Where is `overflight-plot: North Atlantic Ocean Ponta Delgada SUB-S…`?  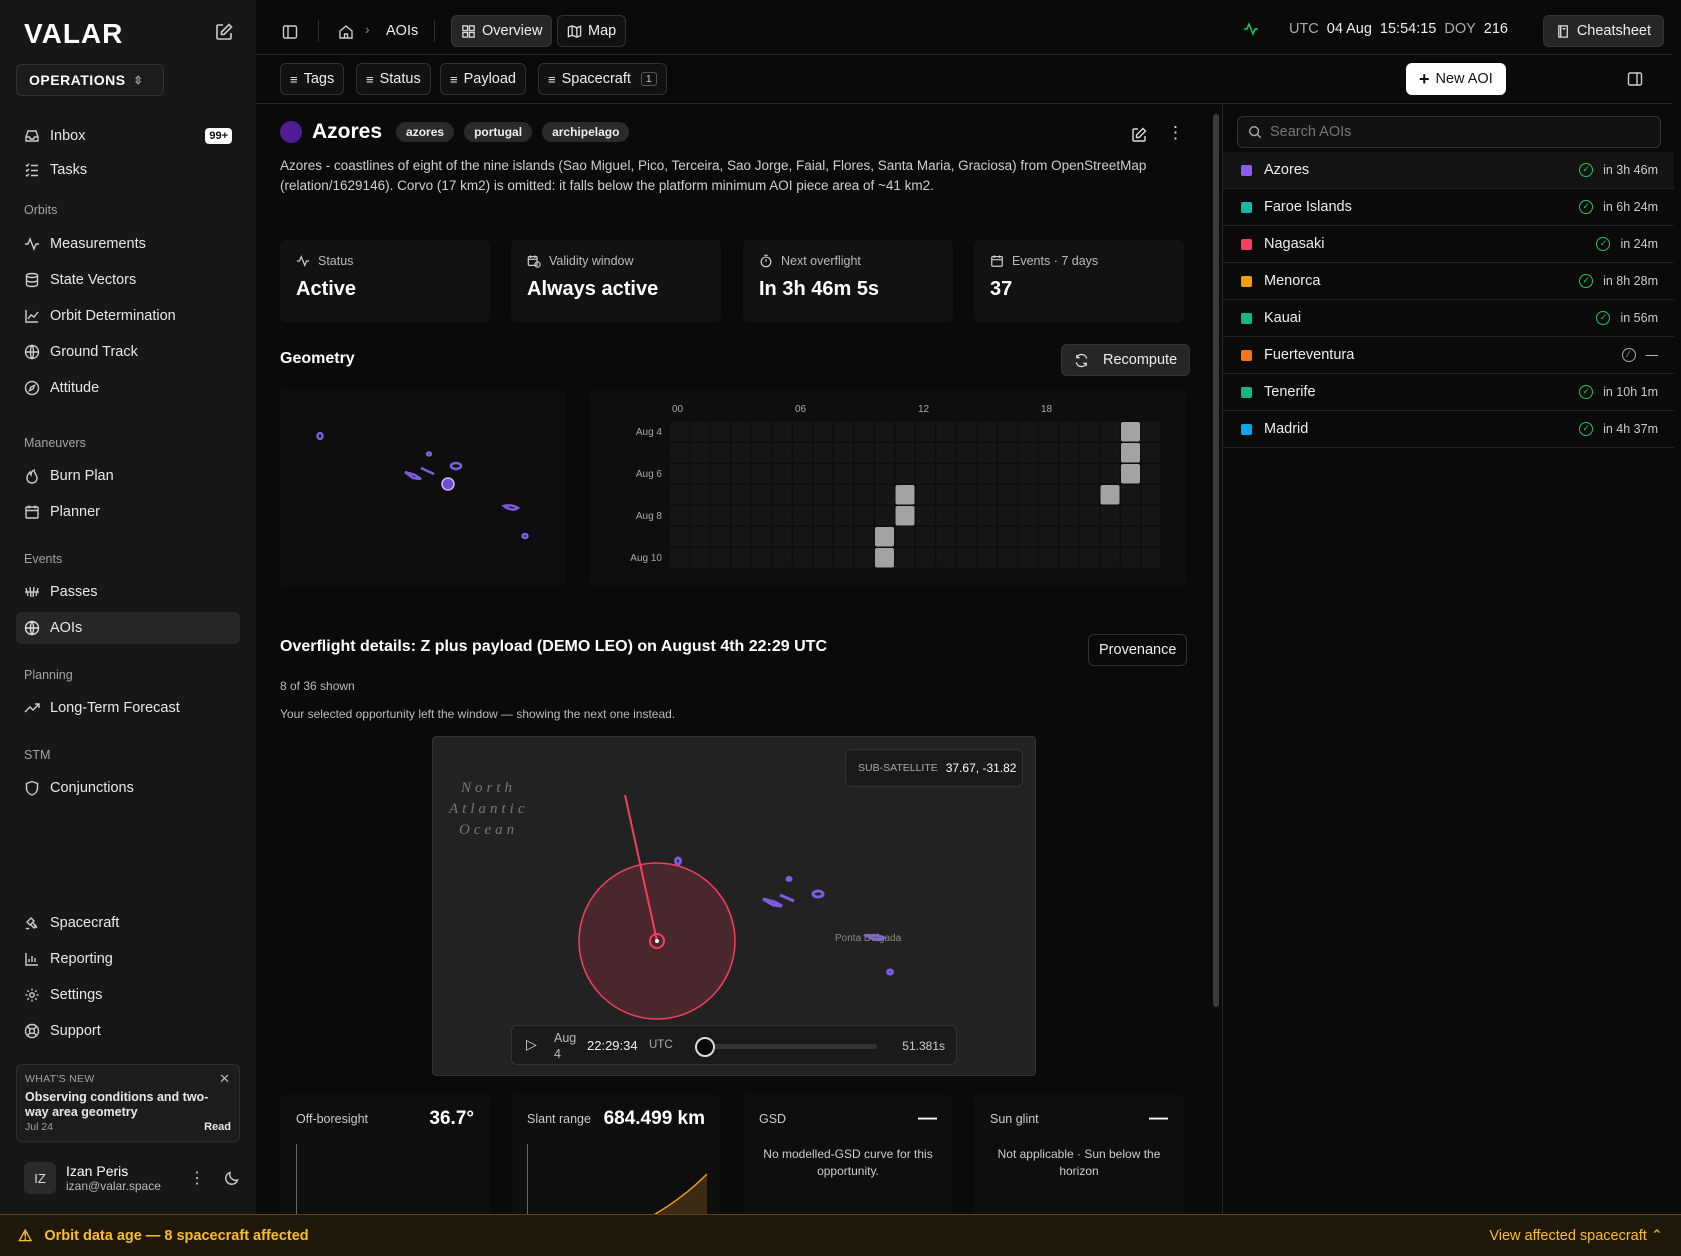
overflight-plot: North Atlantic Ocean Ponta Delgada SUB-S… is located at coordinates (734, 906).